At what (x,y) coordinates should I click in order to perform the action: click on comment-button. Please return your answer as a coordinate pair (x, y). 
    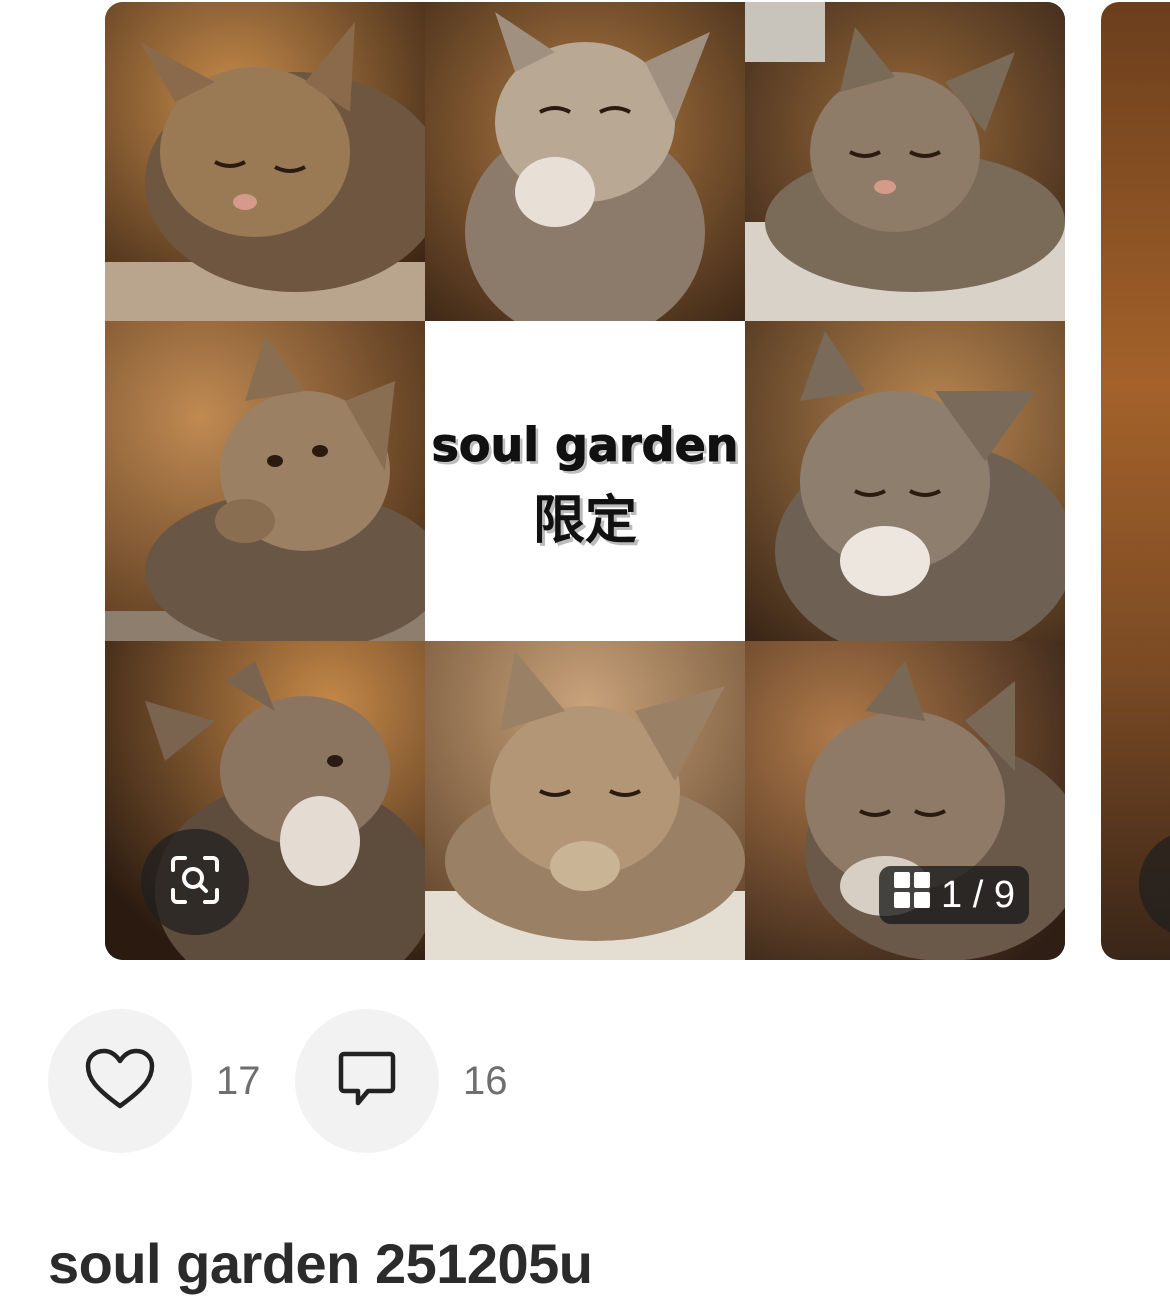
    Looking at the image, I should click on (367, 1081).